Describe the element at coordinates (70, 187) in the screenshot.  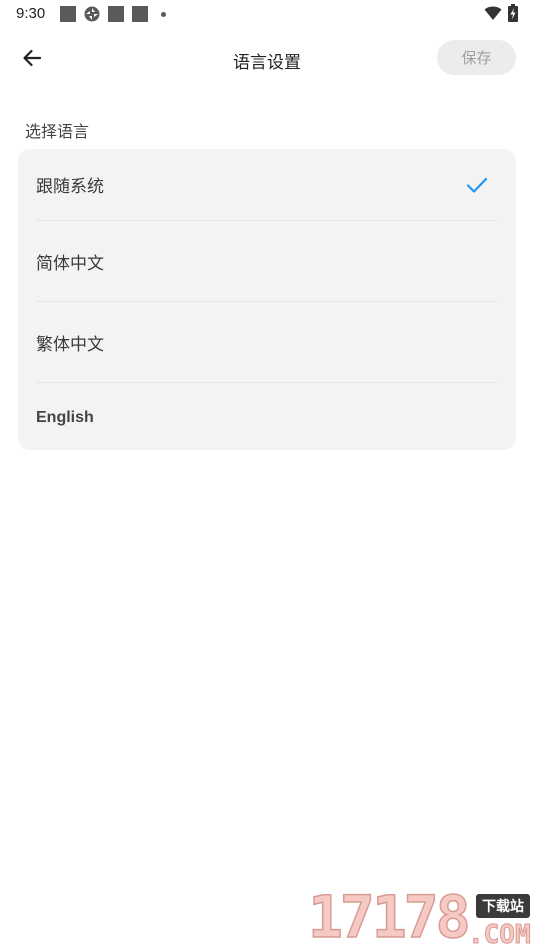
I see `language-label: 跟随系统` at that location.